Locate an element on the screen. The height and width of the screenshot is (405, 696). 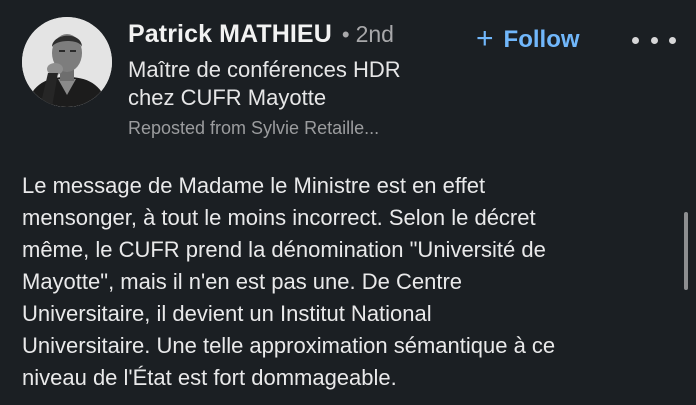
plus-icon: + is located at coordinates (485, 38).